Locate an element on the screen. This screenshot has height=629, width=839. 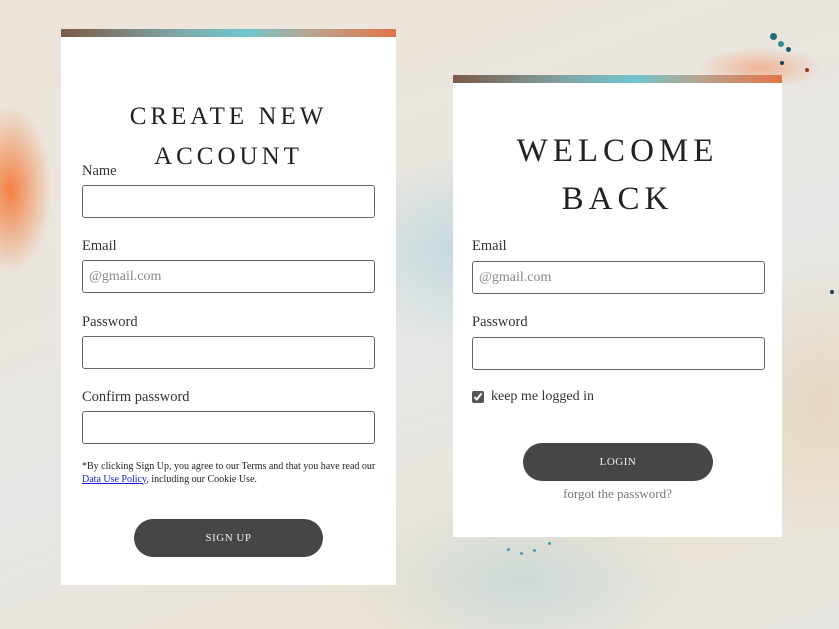
login-password-label: Password is located at coordinates (500, 322).